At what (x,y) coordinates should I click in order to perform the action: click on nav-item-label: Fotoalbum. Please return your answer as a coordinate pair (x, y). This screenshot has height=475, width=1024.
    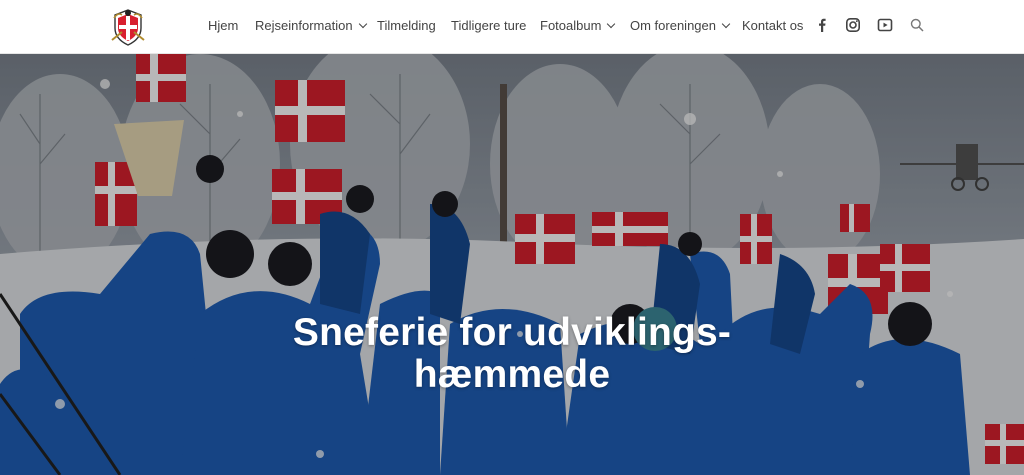
    Looking at the image, I should click on (571, 25).